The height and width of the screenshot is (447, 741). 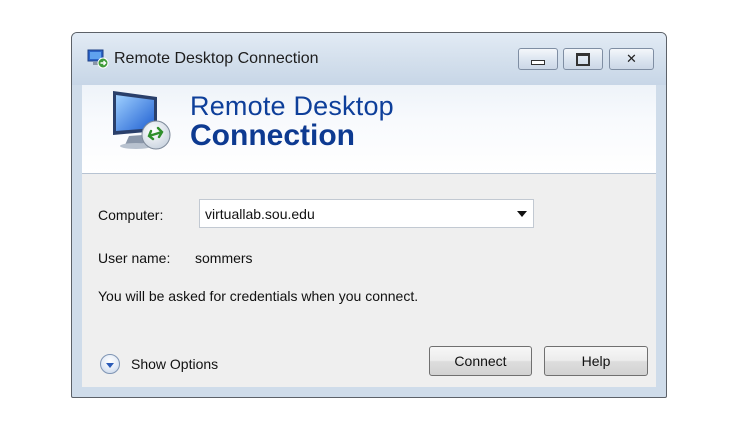 I want to click on maximize-icon, so click(x=583, y=59).